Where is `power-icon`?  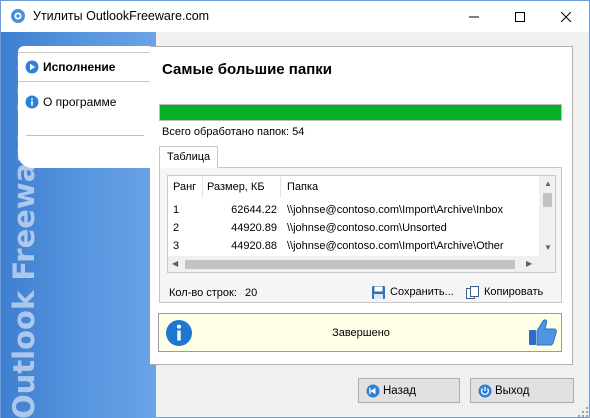 power-icon is located at coordinates (485, 391).